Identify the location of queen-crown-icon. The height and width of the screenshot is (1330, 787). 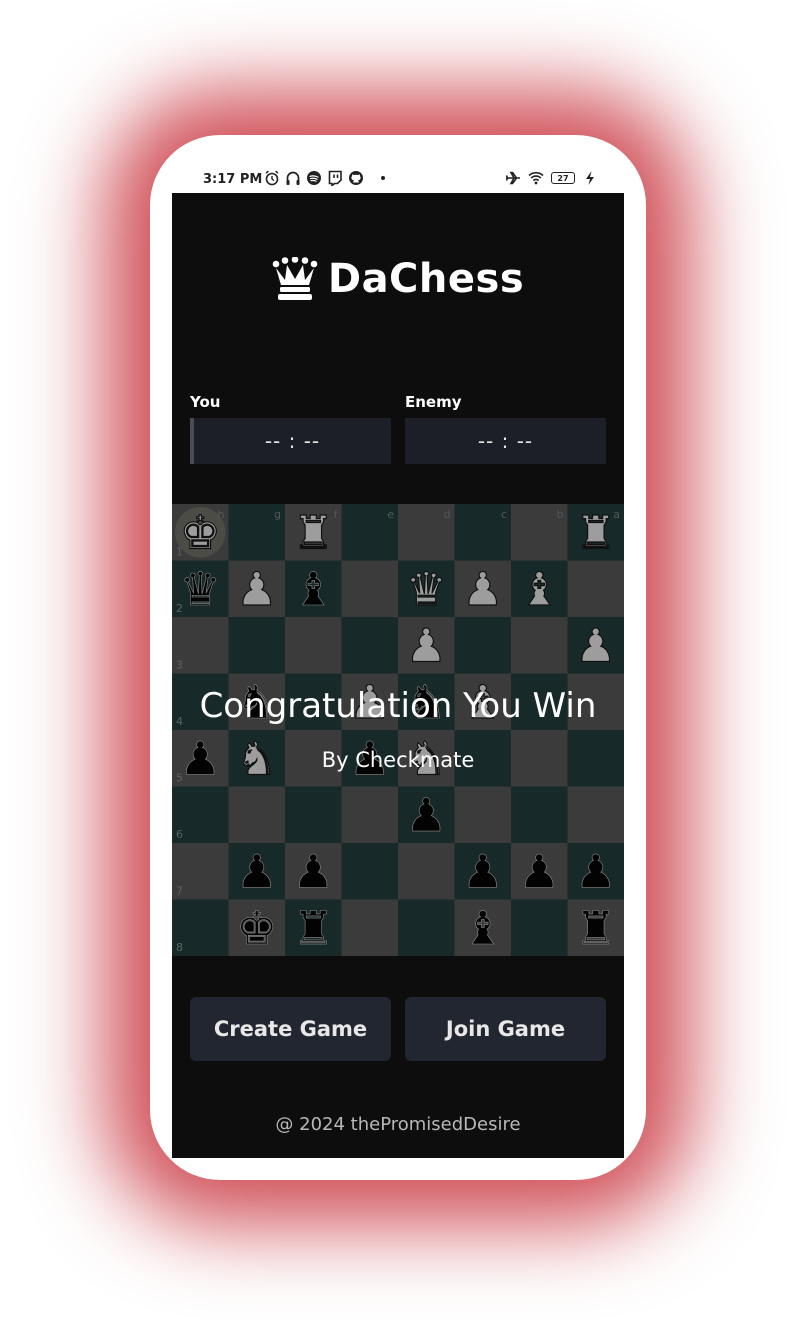
(295, 278).